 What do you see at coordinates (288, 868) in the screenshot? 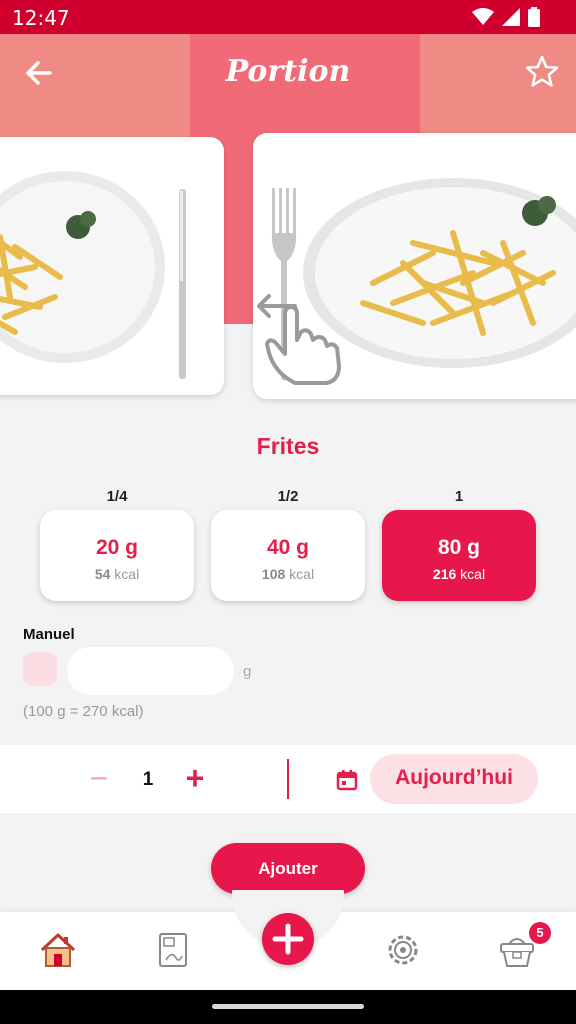
I see `add-button: Ajouter` at bounding box center [288, 868].